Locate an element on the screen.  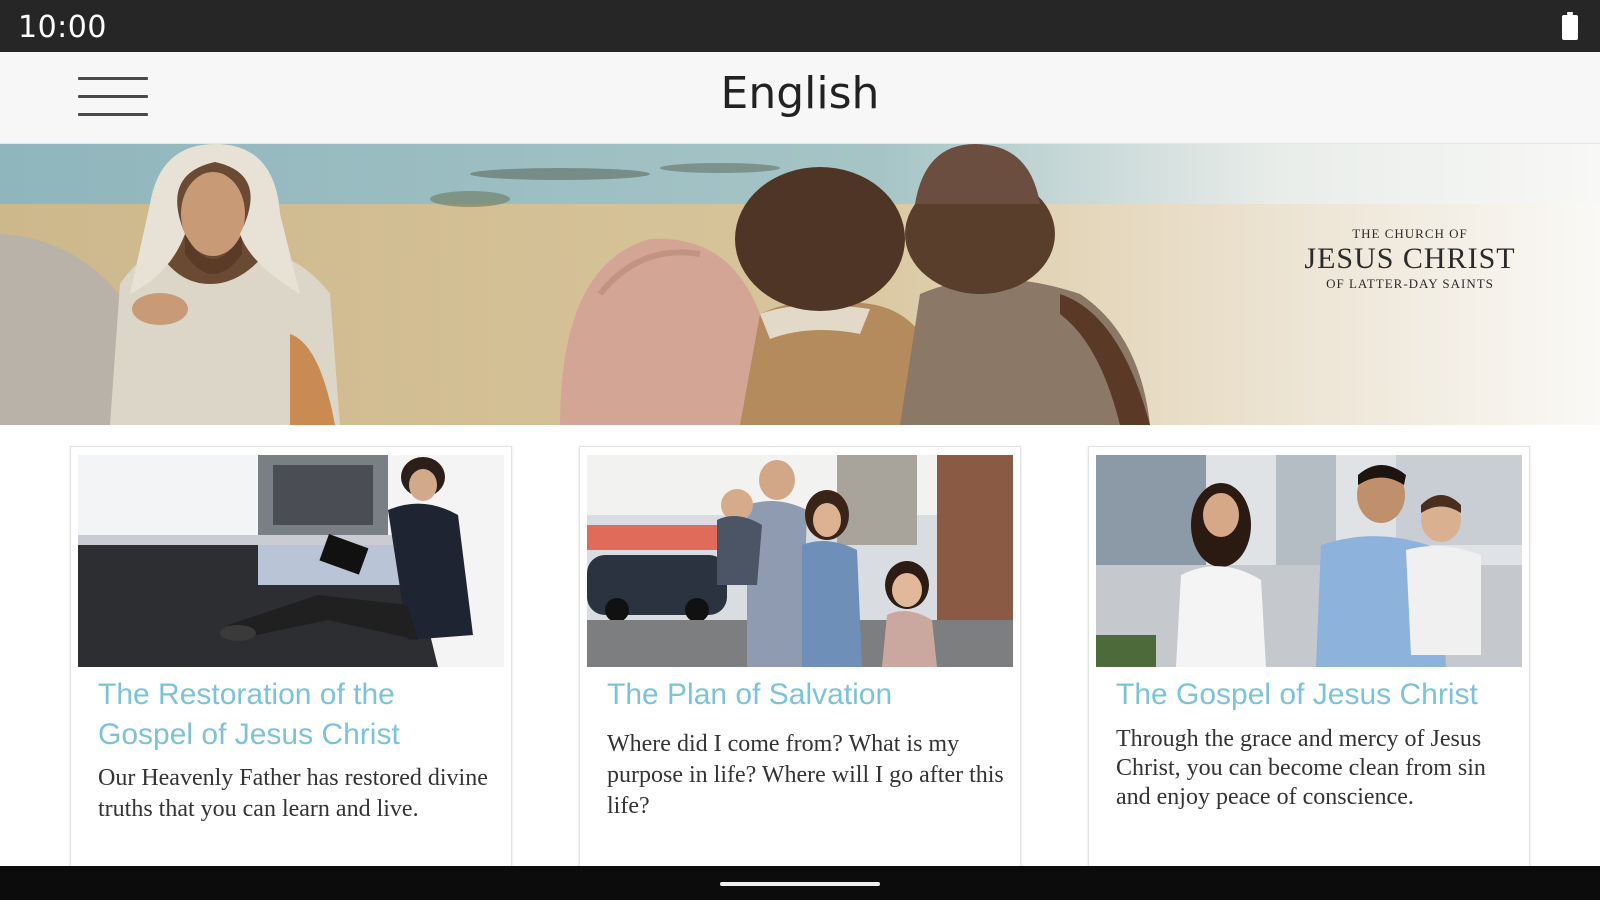
app-bar: English is located at coordinates (800, 98).